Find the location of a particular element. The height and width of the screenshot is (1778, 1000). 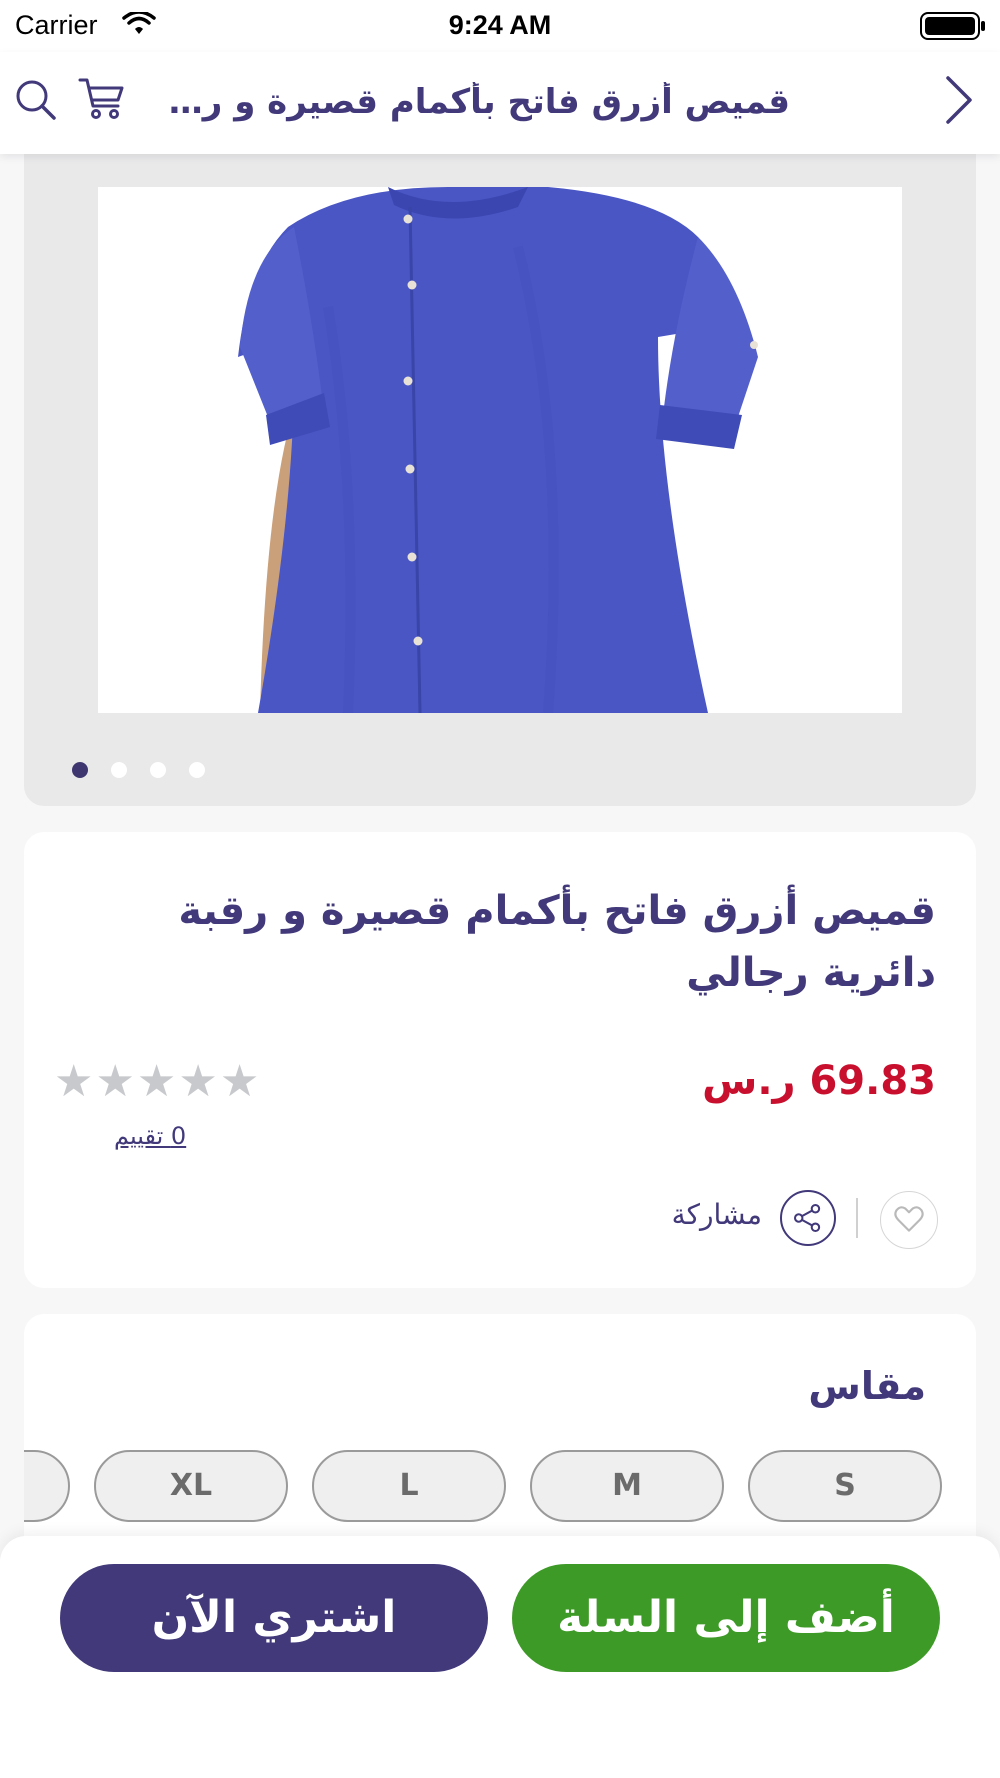

heart-icon is located at coordinates (909, 1220).